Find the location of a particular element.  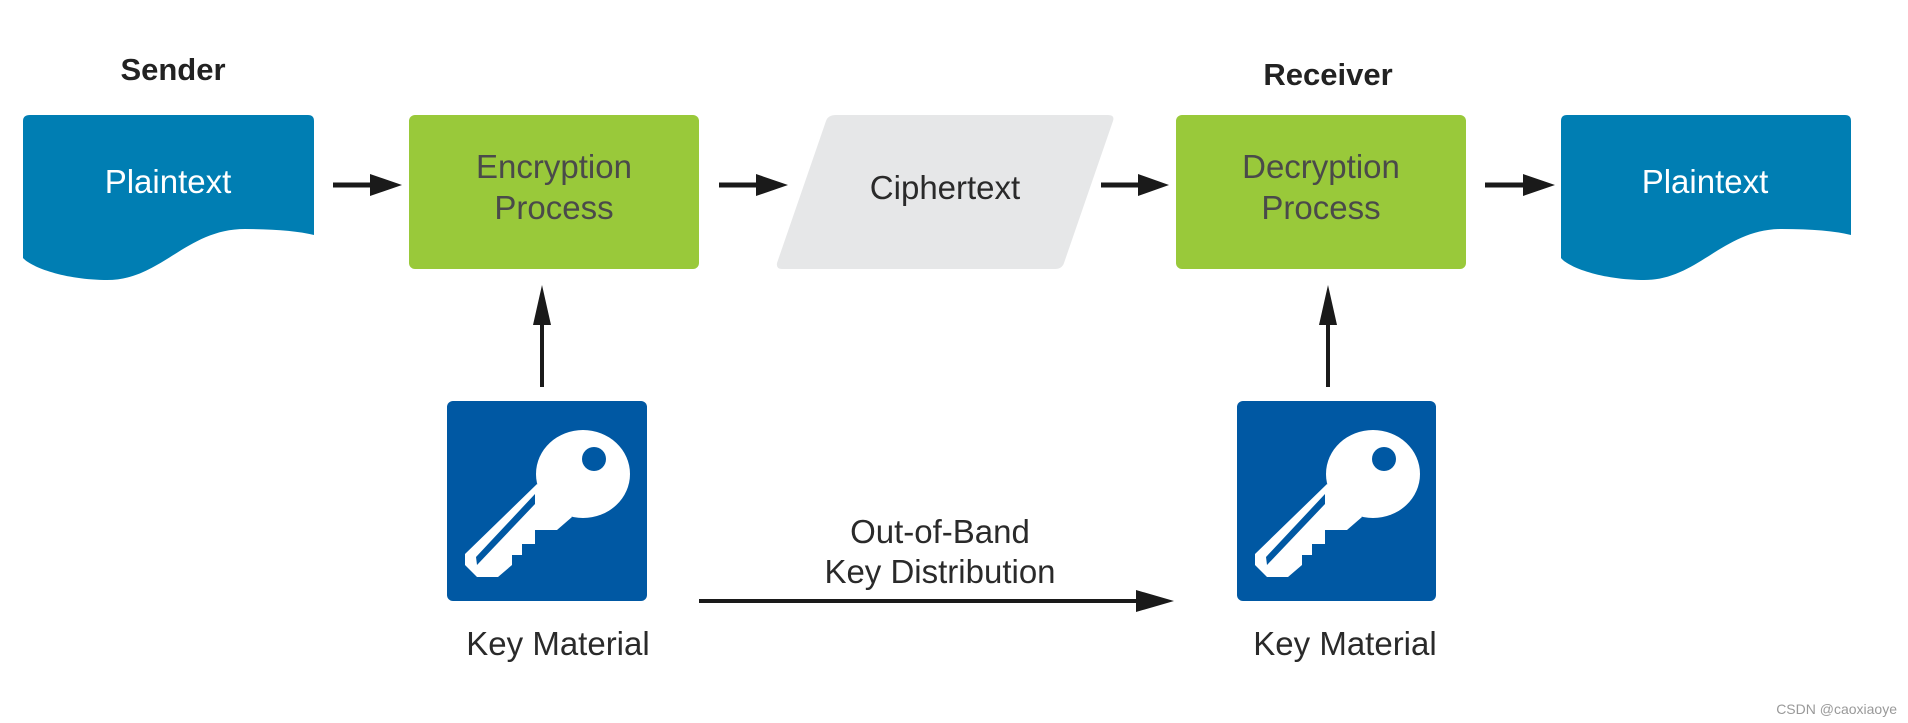

plaintext-input-node: Plaintext is located at coordinates (168, 198).